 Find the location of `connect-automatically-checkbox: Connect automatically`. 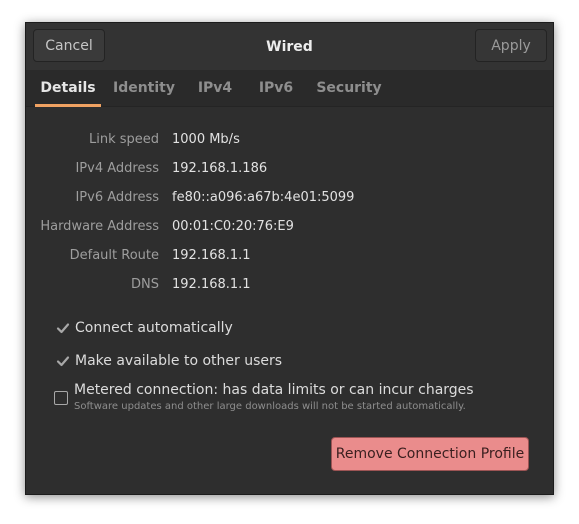

connect-automatically-checkbox: Connect automatically is located at coordinates (144, 328).